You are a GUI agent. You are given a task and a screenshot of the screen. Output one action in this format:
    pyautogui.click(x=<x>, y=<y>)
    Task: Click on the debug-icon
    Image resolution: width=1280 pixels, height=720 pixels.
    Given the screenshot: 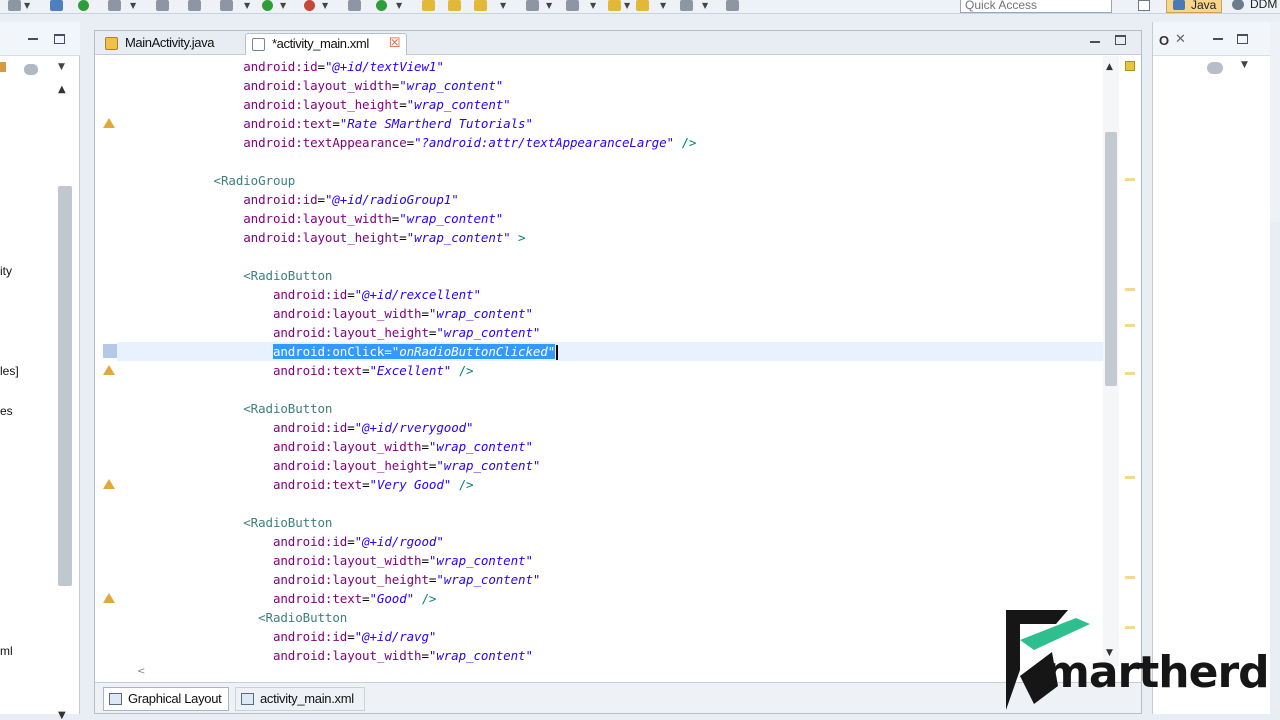 What is the action you would take?
    pyautogui.click(x=226, y=5)
    